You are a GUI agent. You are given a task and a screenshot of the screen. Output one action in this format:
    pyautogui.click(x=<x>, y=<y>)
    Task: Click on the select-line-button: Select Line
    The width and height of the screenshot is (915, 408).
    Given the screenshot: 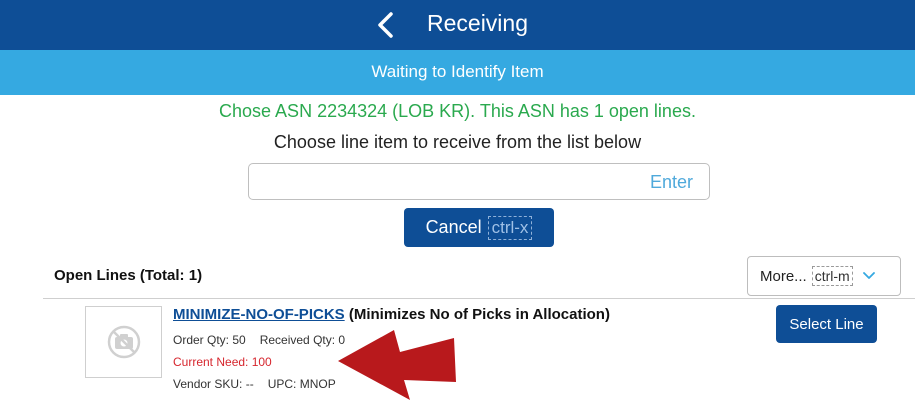 What is the action you would take?
    pyautogui.click(x=826, y=324)
    